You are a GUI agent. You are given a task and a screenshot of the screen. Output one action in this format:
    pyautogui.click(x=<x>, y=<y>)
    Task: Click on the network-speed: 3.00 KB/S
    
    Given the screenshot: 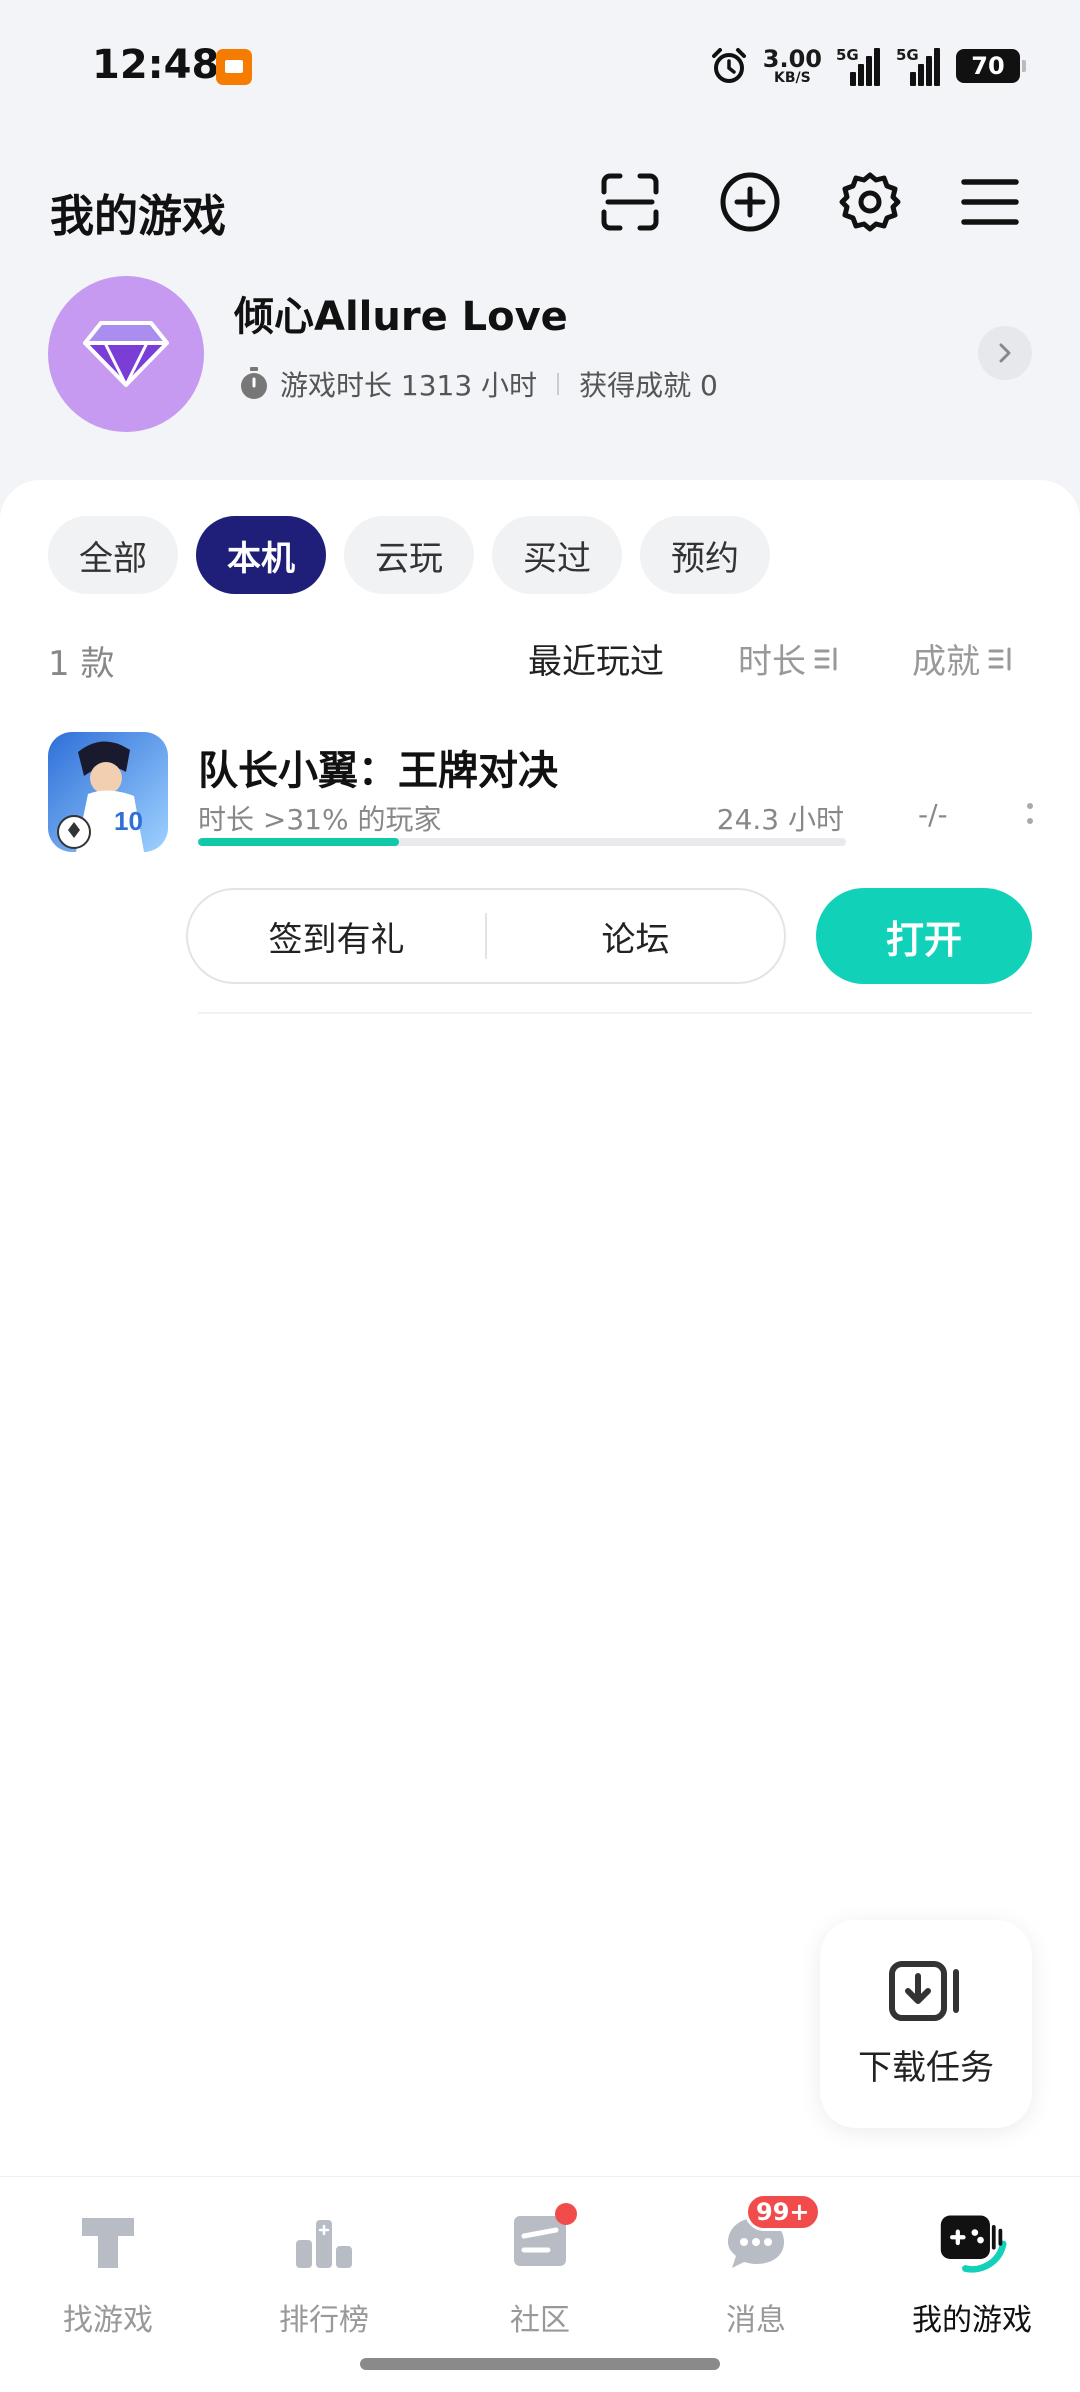 What is the action you would take?
    pyautogui.click(x=792, y=66)
    